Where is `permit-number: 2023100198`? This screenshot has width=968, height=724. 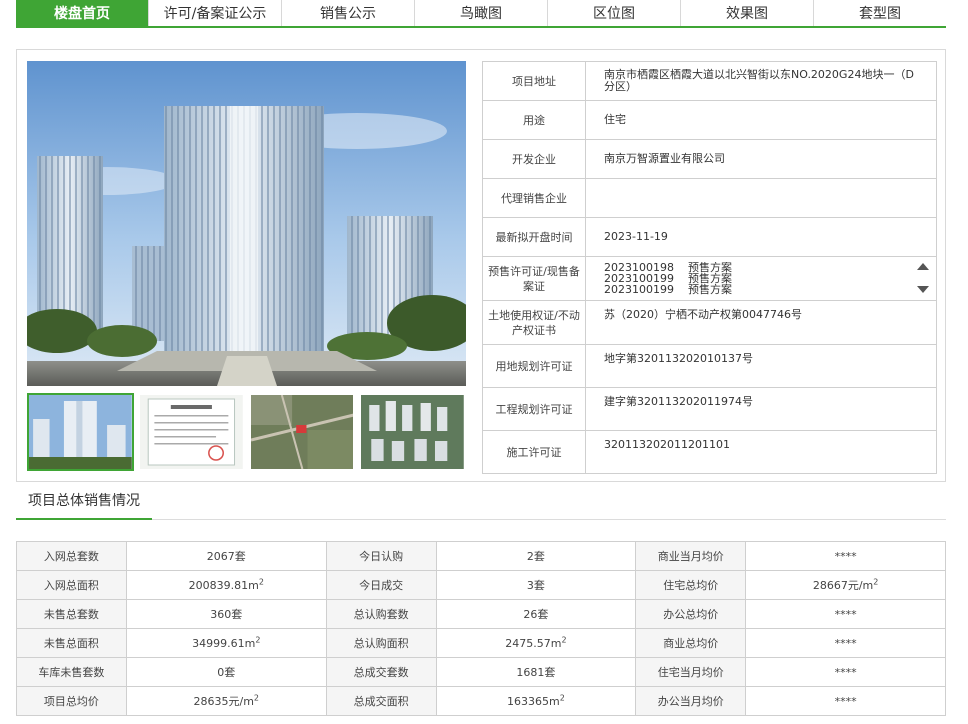
permit-number: 2023100198 is located at coordinates (639, 267).